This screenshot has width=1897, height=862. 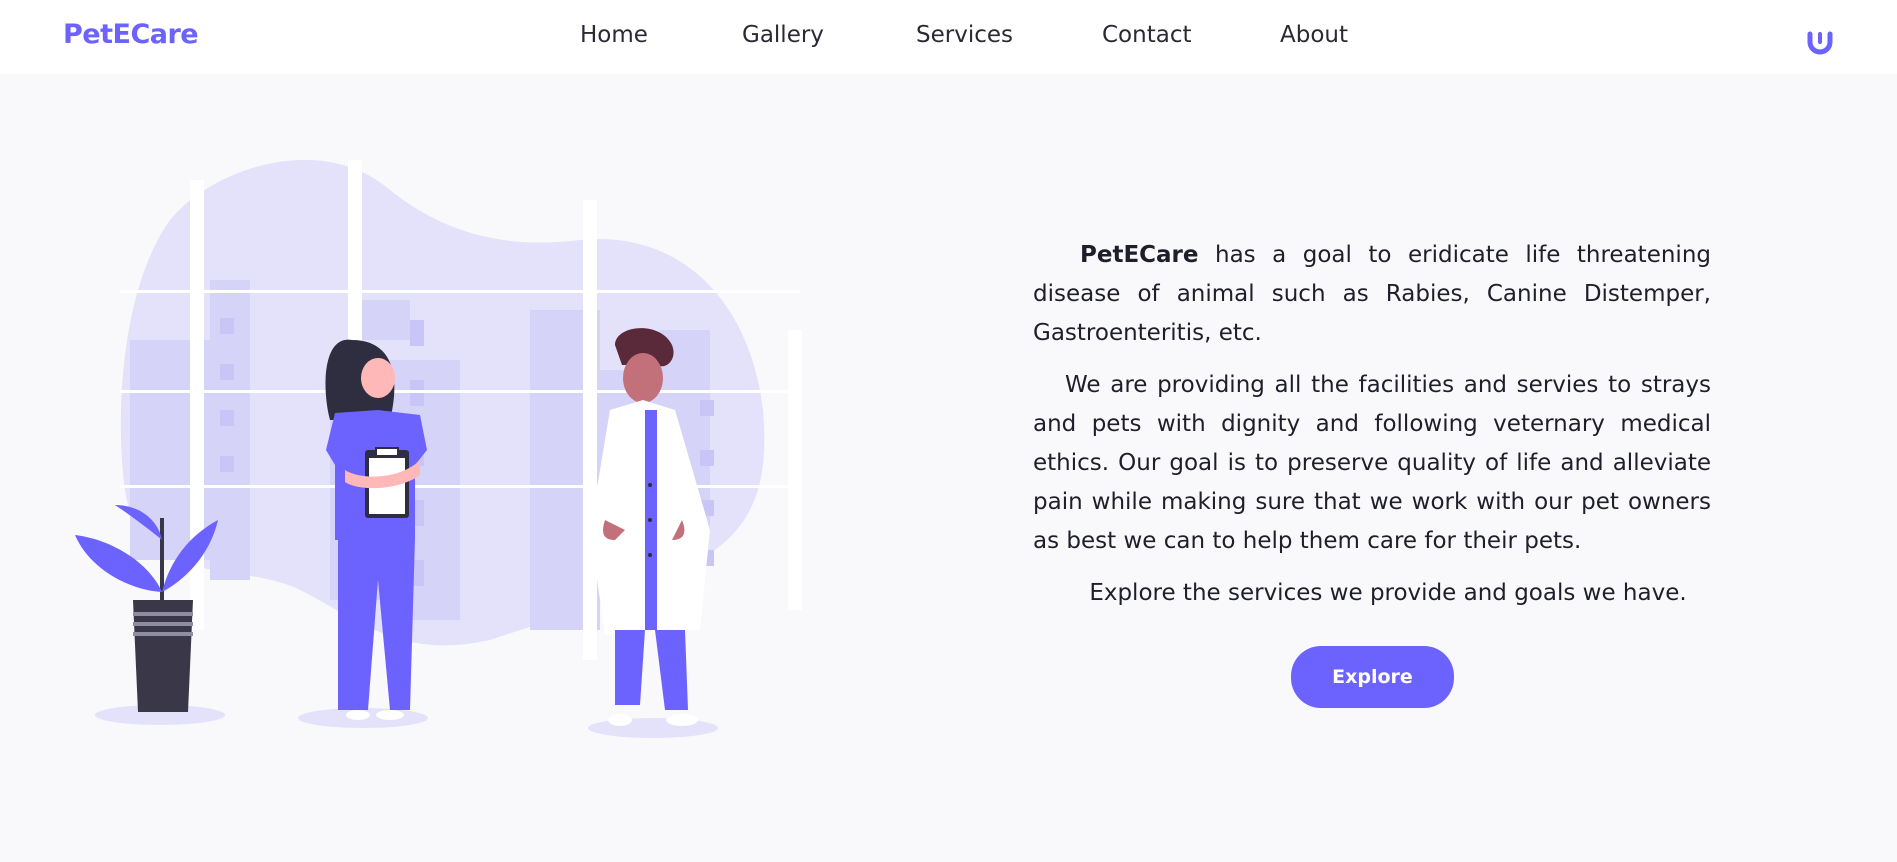 I want to click on nav-about-link: About, so click(x=1314, y=35).